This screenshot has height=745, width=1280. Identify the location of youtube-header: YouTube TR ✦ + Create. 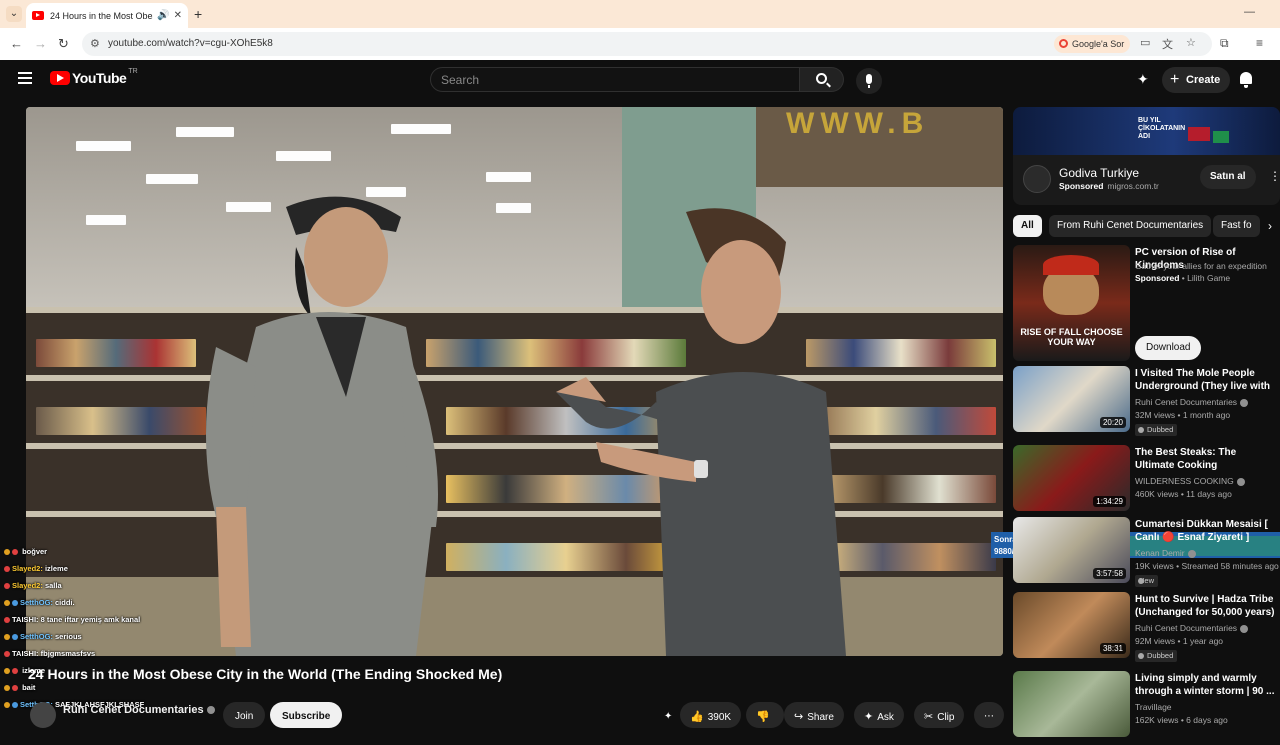
(640, 80).